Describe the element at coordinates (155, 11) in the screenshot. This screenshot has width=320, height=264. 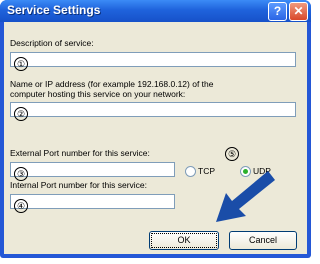
I see `title-bar: Service Settings ? ✕` at that location.